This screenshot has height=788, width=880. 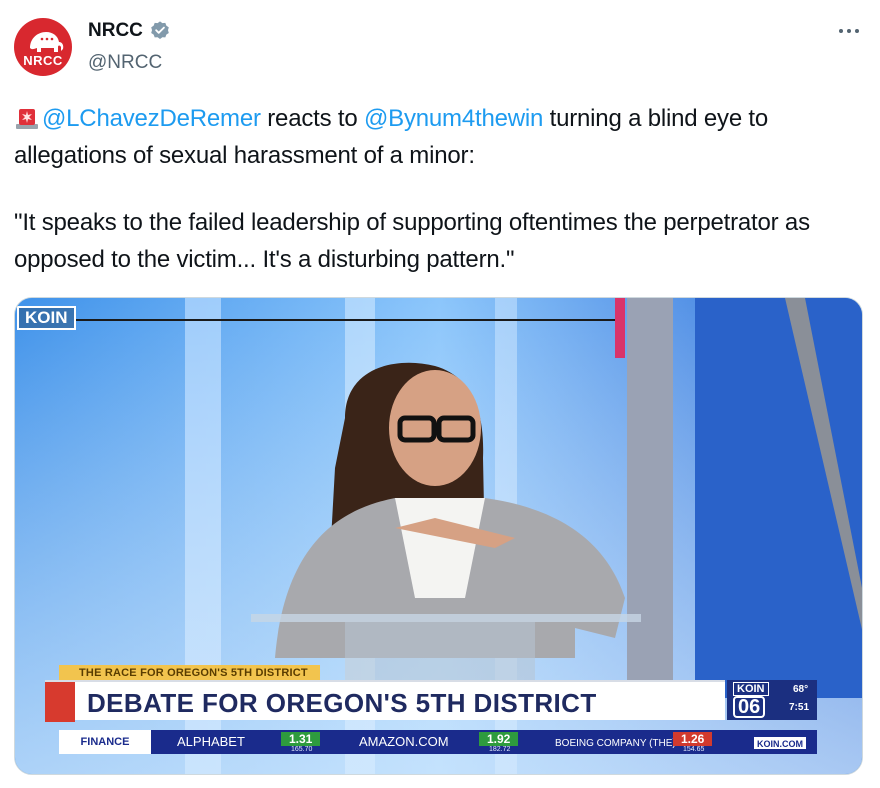 I want to click on ticker-label: FINANCE, so click(x=105, y=742).